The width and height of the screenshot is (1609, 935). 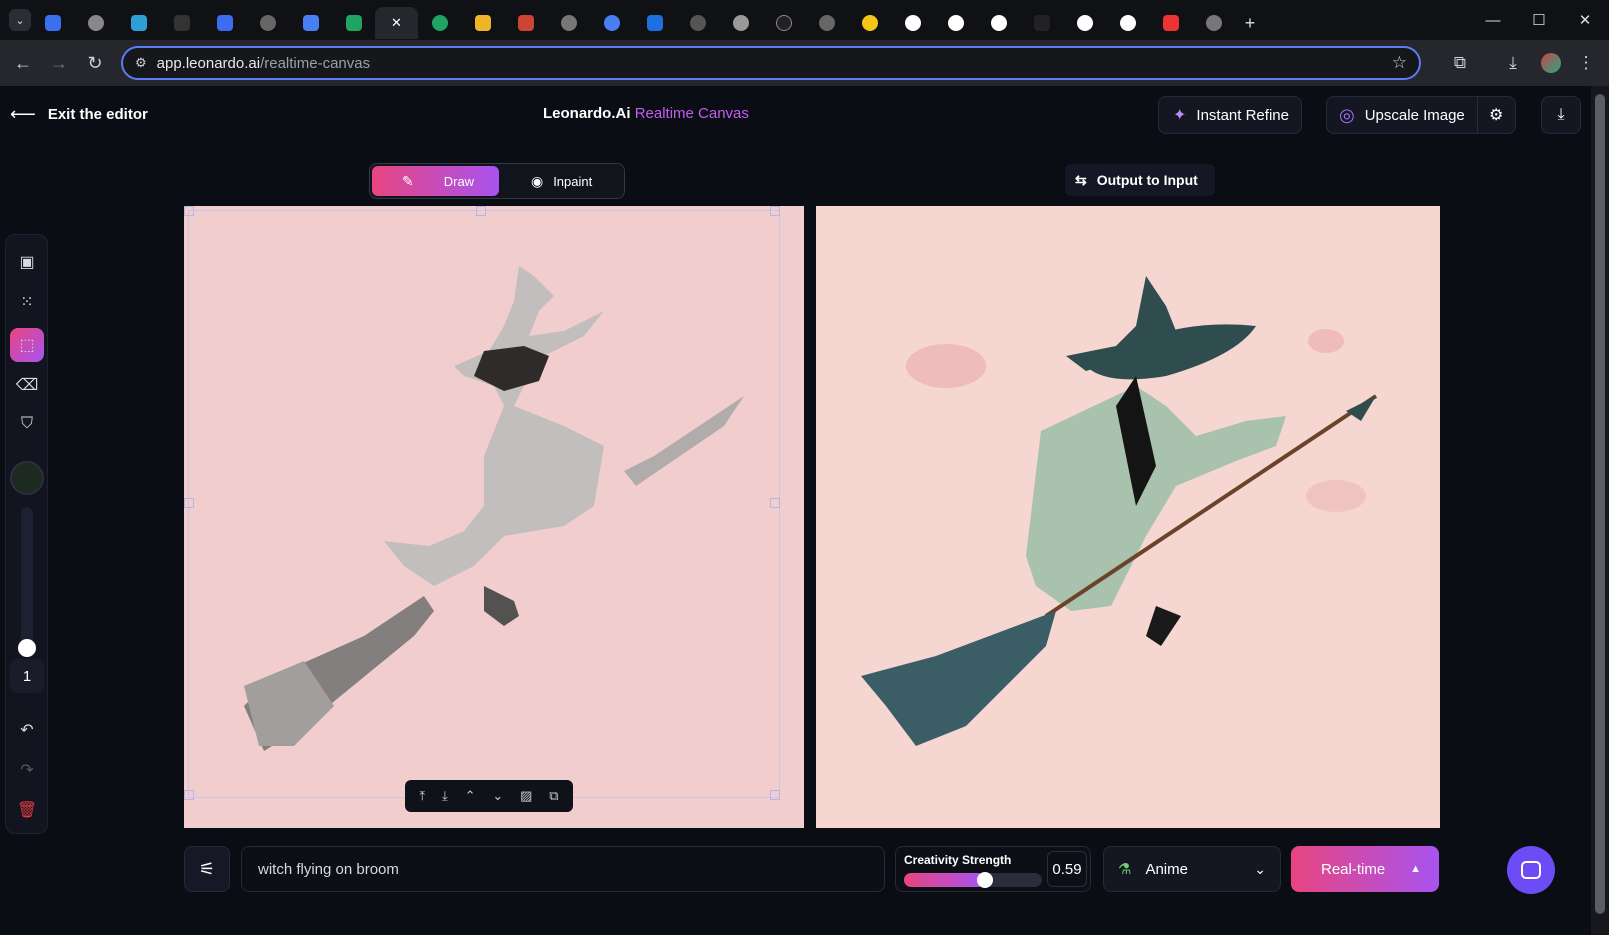 I want to click on duplicate-icon: ⧉, so click(x=553, y=796).